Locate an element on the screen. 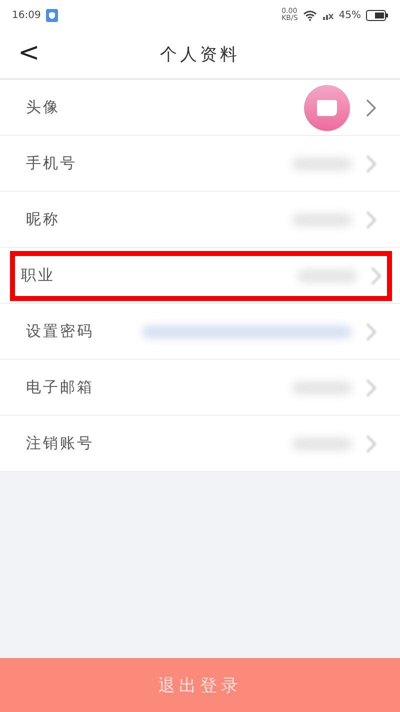 The height and width of the screenshot is (712, 400). row-label: 设置密码 is located at coordinates (60, 331).